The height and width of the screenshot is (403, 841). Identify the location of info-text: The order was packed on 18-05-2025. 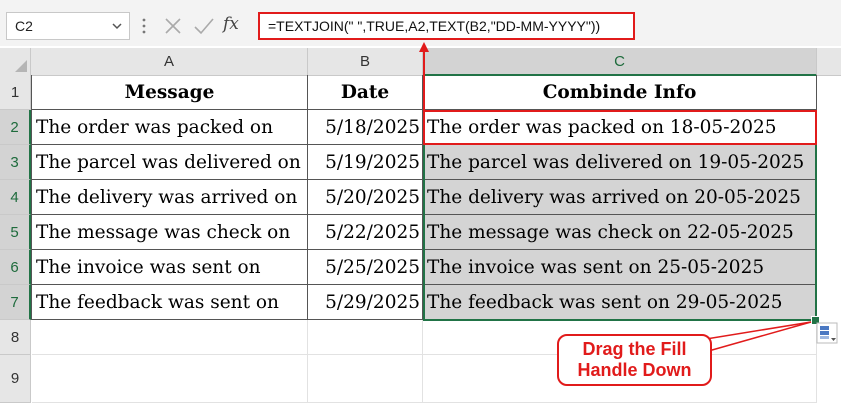
(602, 127).